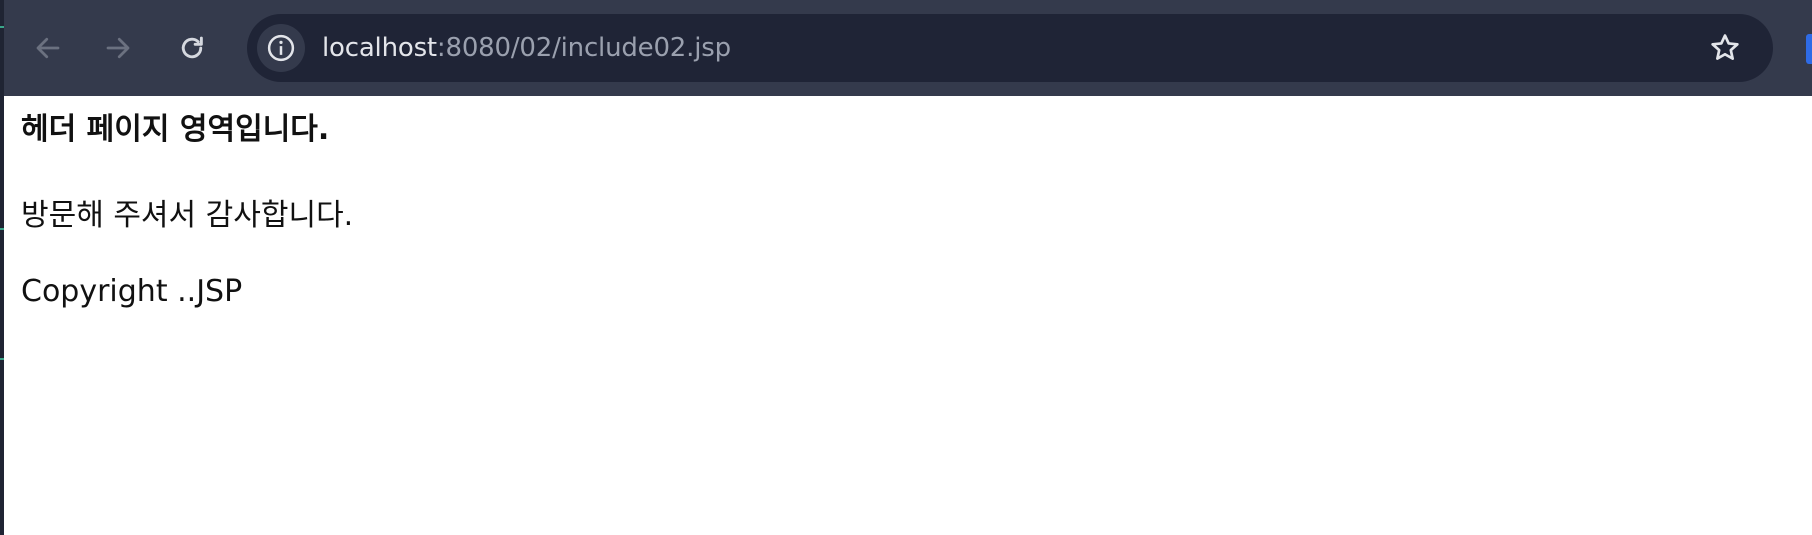 The height and width of the screenshot is (535, 1812). Describe the element at coordinates (583, 48) in the screenshot. I see `url-path: :8080/02/include02.jsp` at that location.